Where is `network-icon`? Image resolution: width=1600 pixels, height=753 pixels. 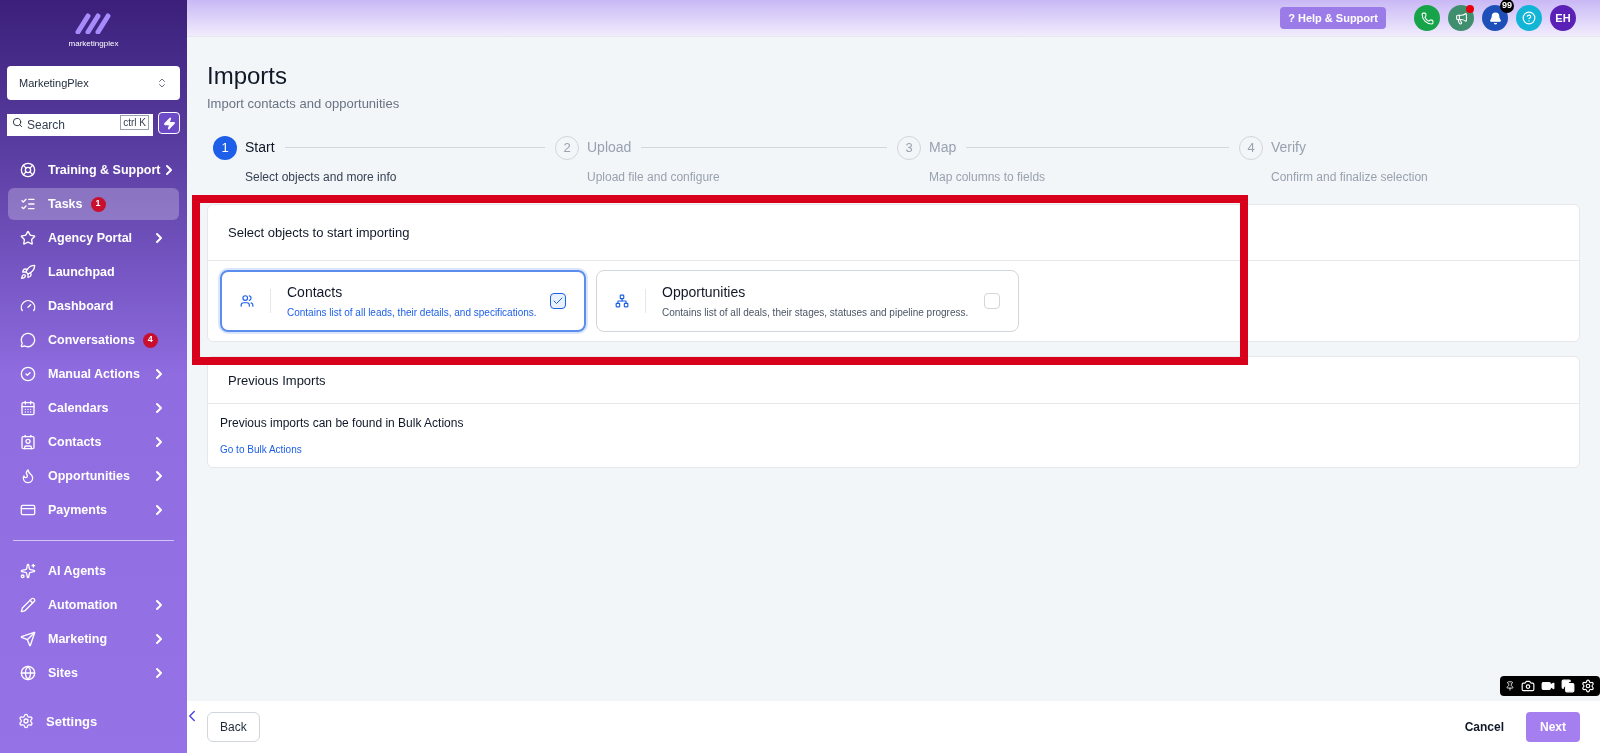 network-icon is located at coordinates (622, 301).